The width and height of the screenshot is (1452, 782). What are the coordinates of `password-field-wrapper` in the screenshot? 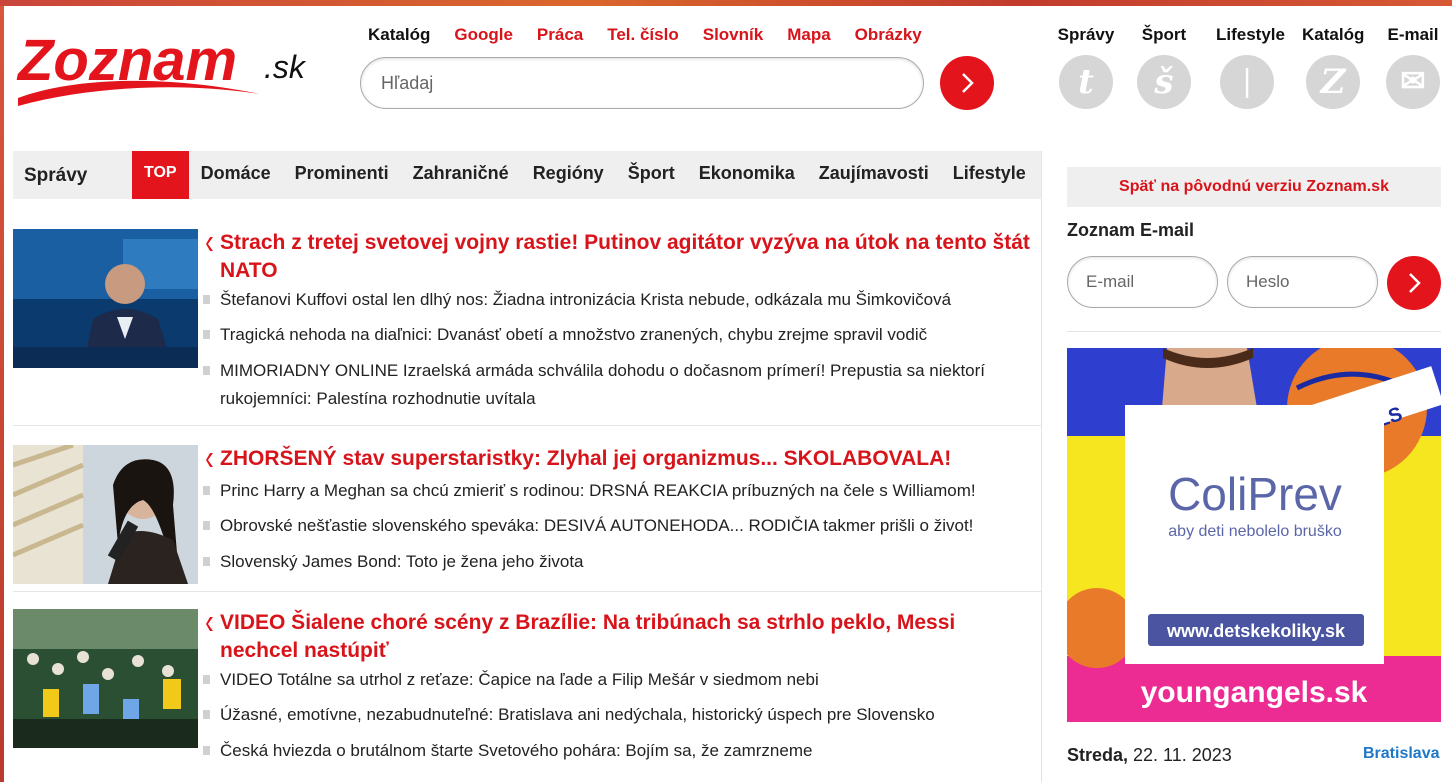 It's located at (1302, 282).